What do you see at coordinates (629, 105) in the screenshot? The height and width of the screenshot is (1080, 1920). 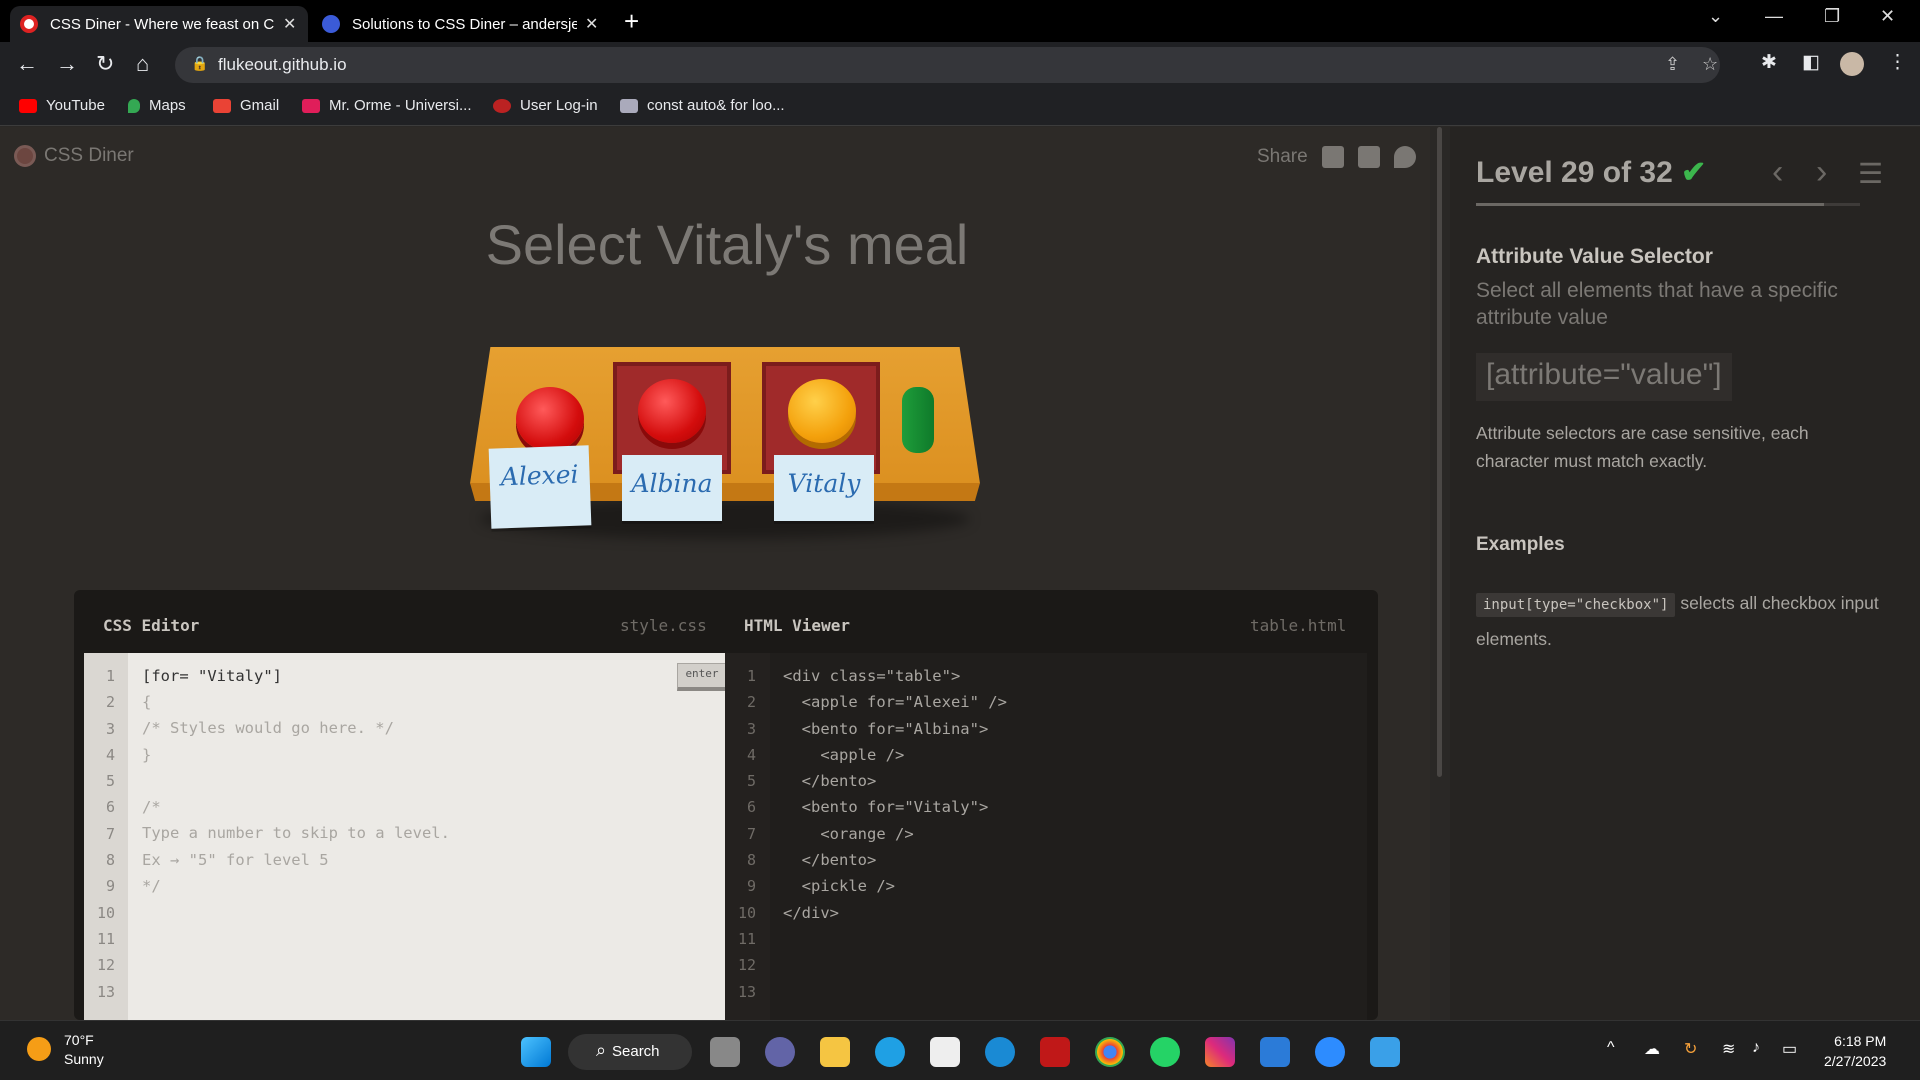 I see `site-icon` at bounding box center [629, 105].